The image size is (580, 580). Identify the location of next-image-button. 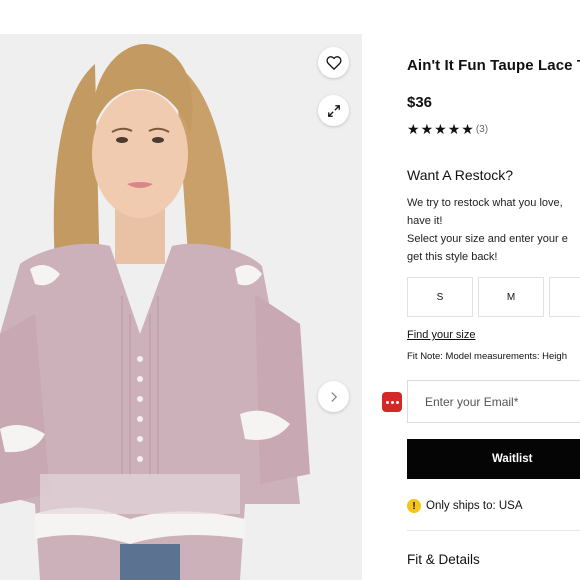
(333, 396).